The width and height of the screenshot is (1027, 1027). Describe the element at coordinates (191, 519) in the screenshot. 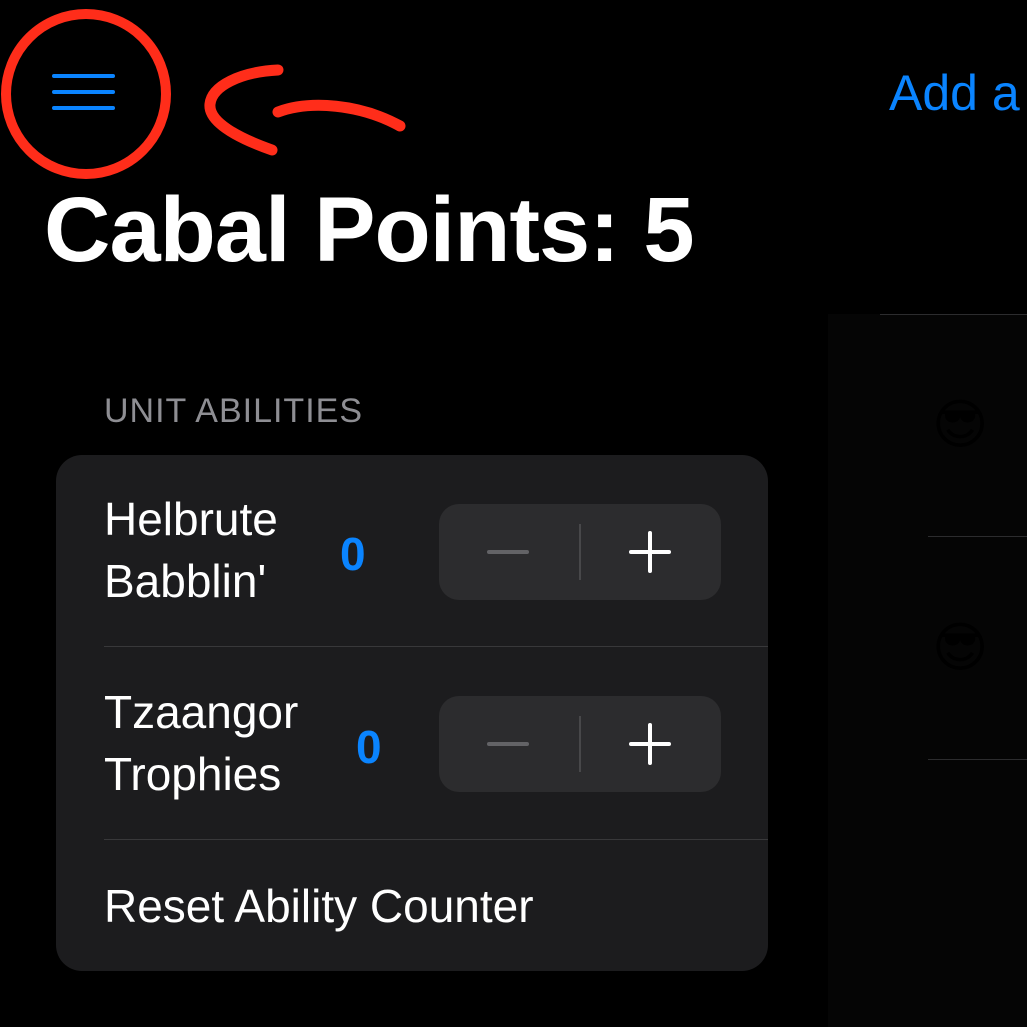

I see `ability-label-line: Helbrute` at that location.